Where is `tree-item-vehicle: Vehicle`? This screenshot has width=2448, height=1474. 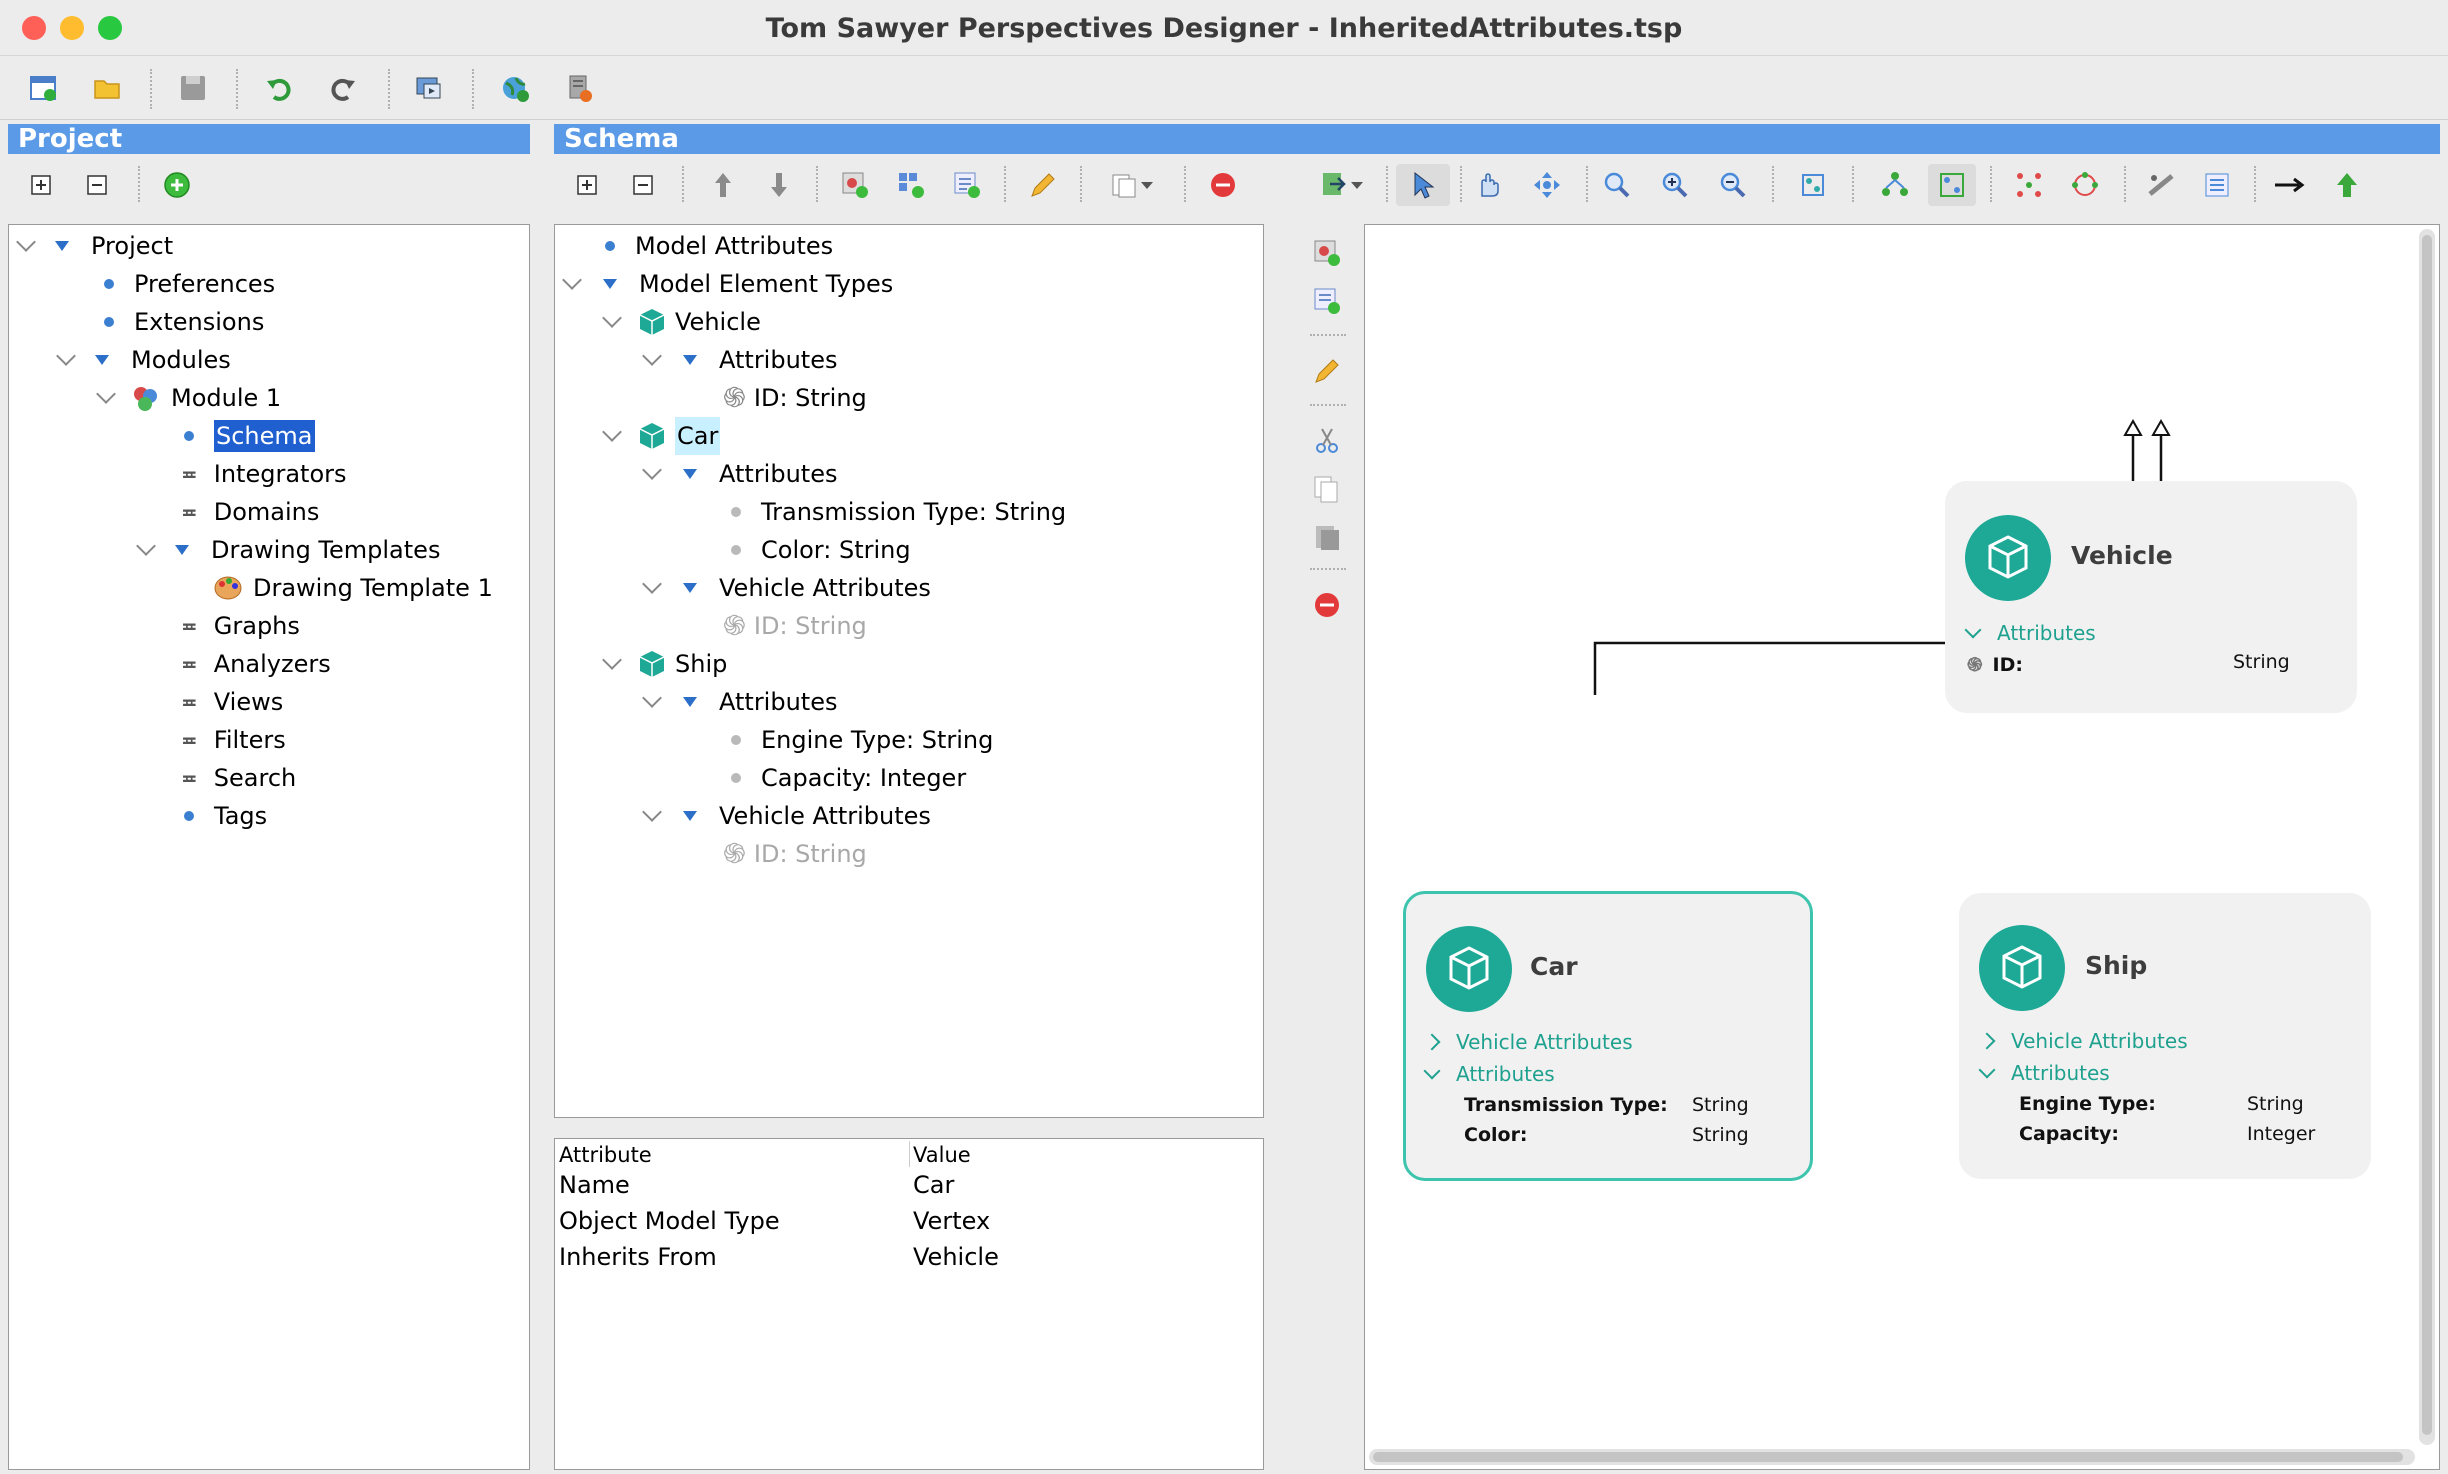 tree-item-vehicle: Vehicle is located at coordinates (681, 322).